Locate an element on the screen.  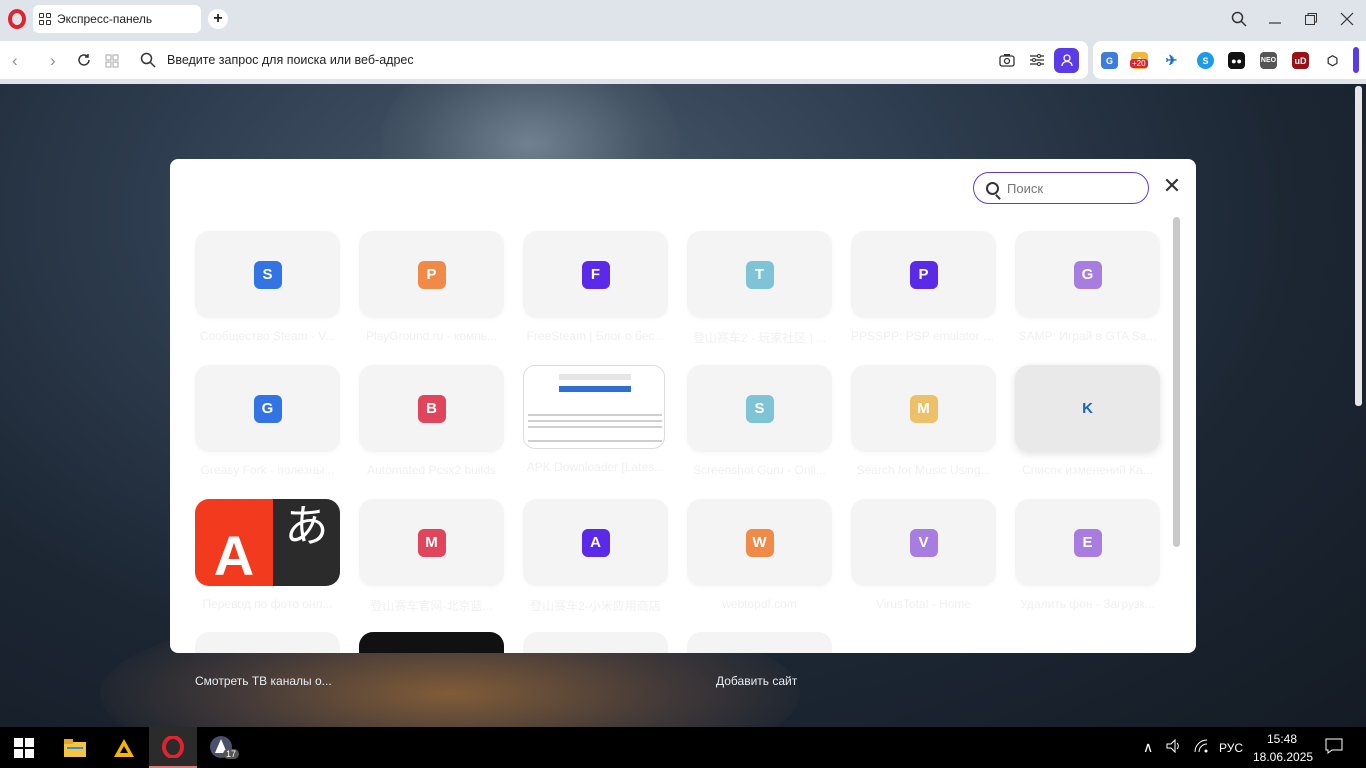
tile-letter-icon: V is located at coordinates (923, 542).